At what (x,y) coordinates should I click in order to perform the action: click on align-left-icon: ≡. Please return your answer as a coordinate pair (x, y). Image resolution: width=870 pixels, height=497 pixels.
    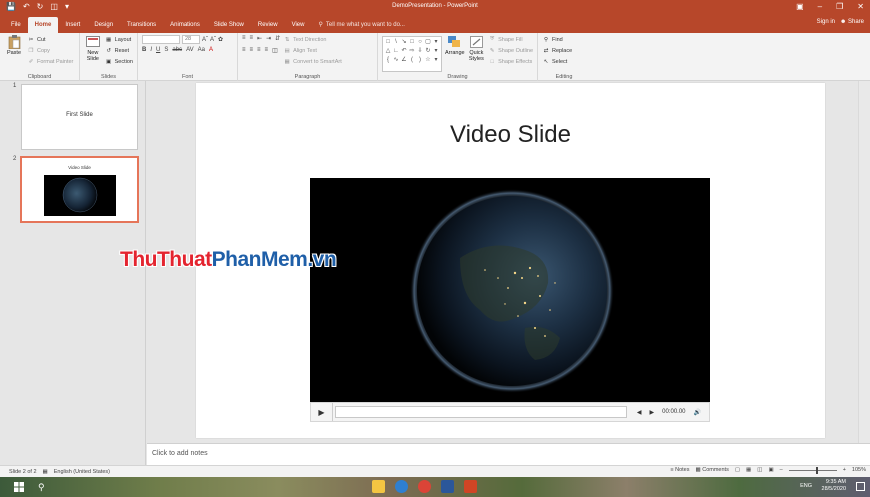
    Looking at the image, I should click on (244, 50).